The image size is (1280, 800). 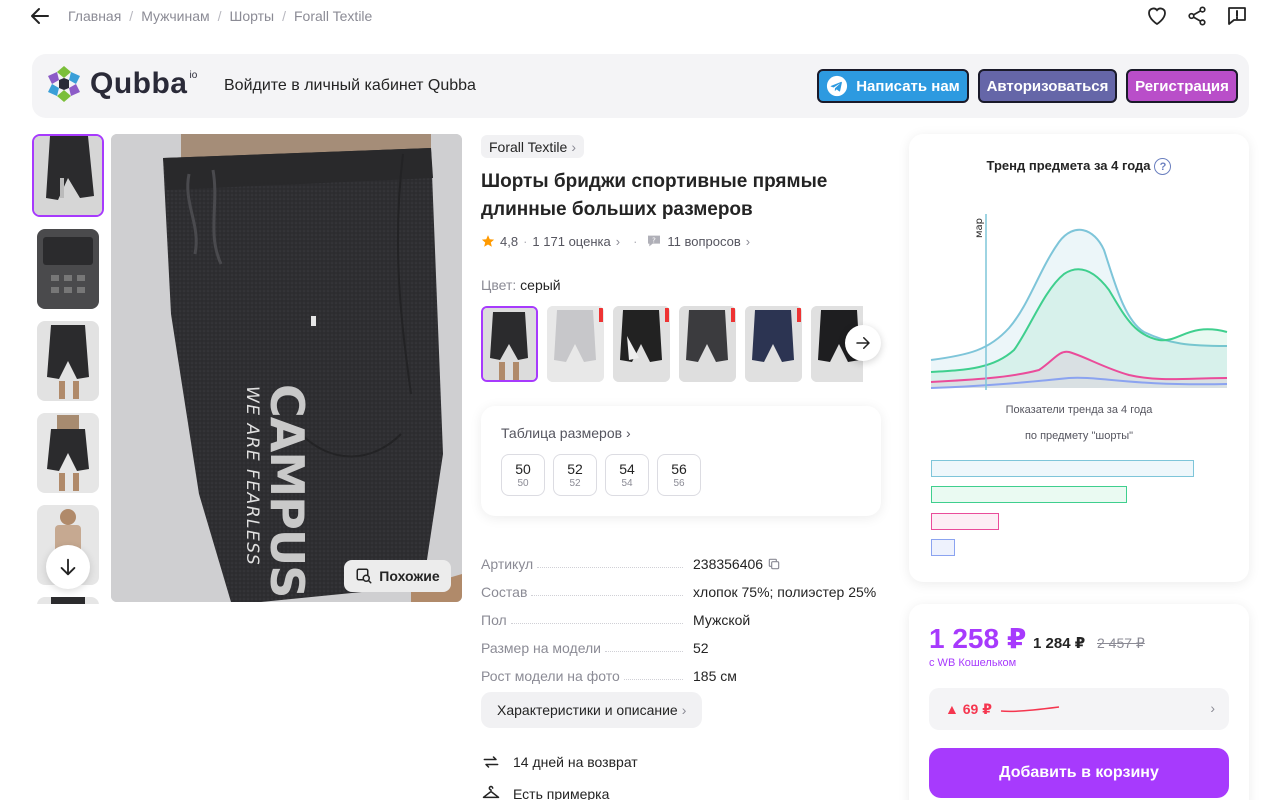 I want to click on write-us-button: Написать нам, so click(x=893, y=86).